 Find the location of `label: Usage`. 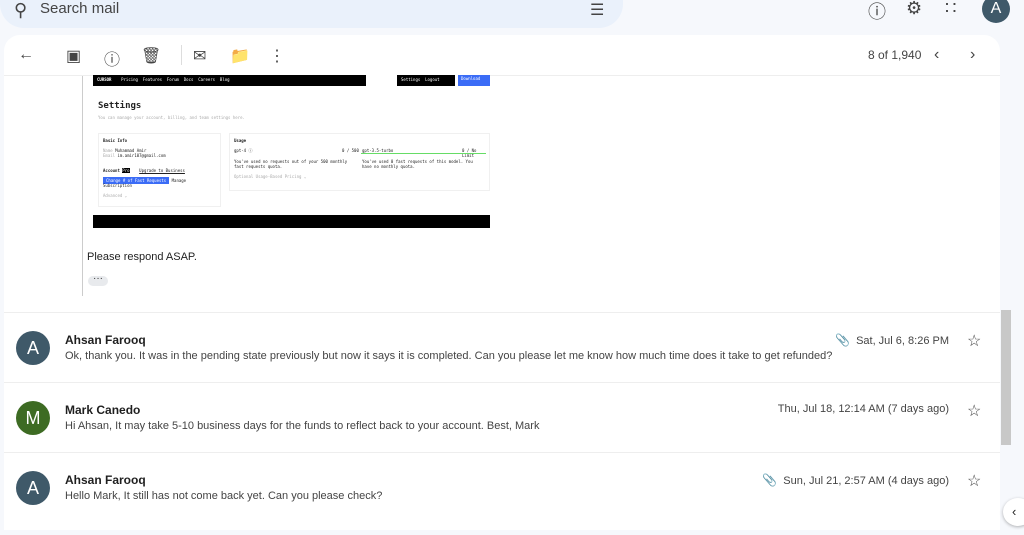

label: Usage is located at coordinates (240, 140).